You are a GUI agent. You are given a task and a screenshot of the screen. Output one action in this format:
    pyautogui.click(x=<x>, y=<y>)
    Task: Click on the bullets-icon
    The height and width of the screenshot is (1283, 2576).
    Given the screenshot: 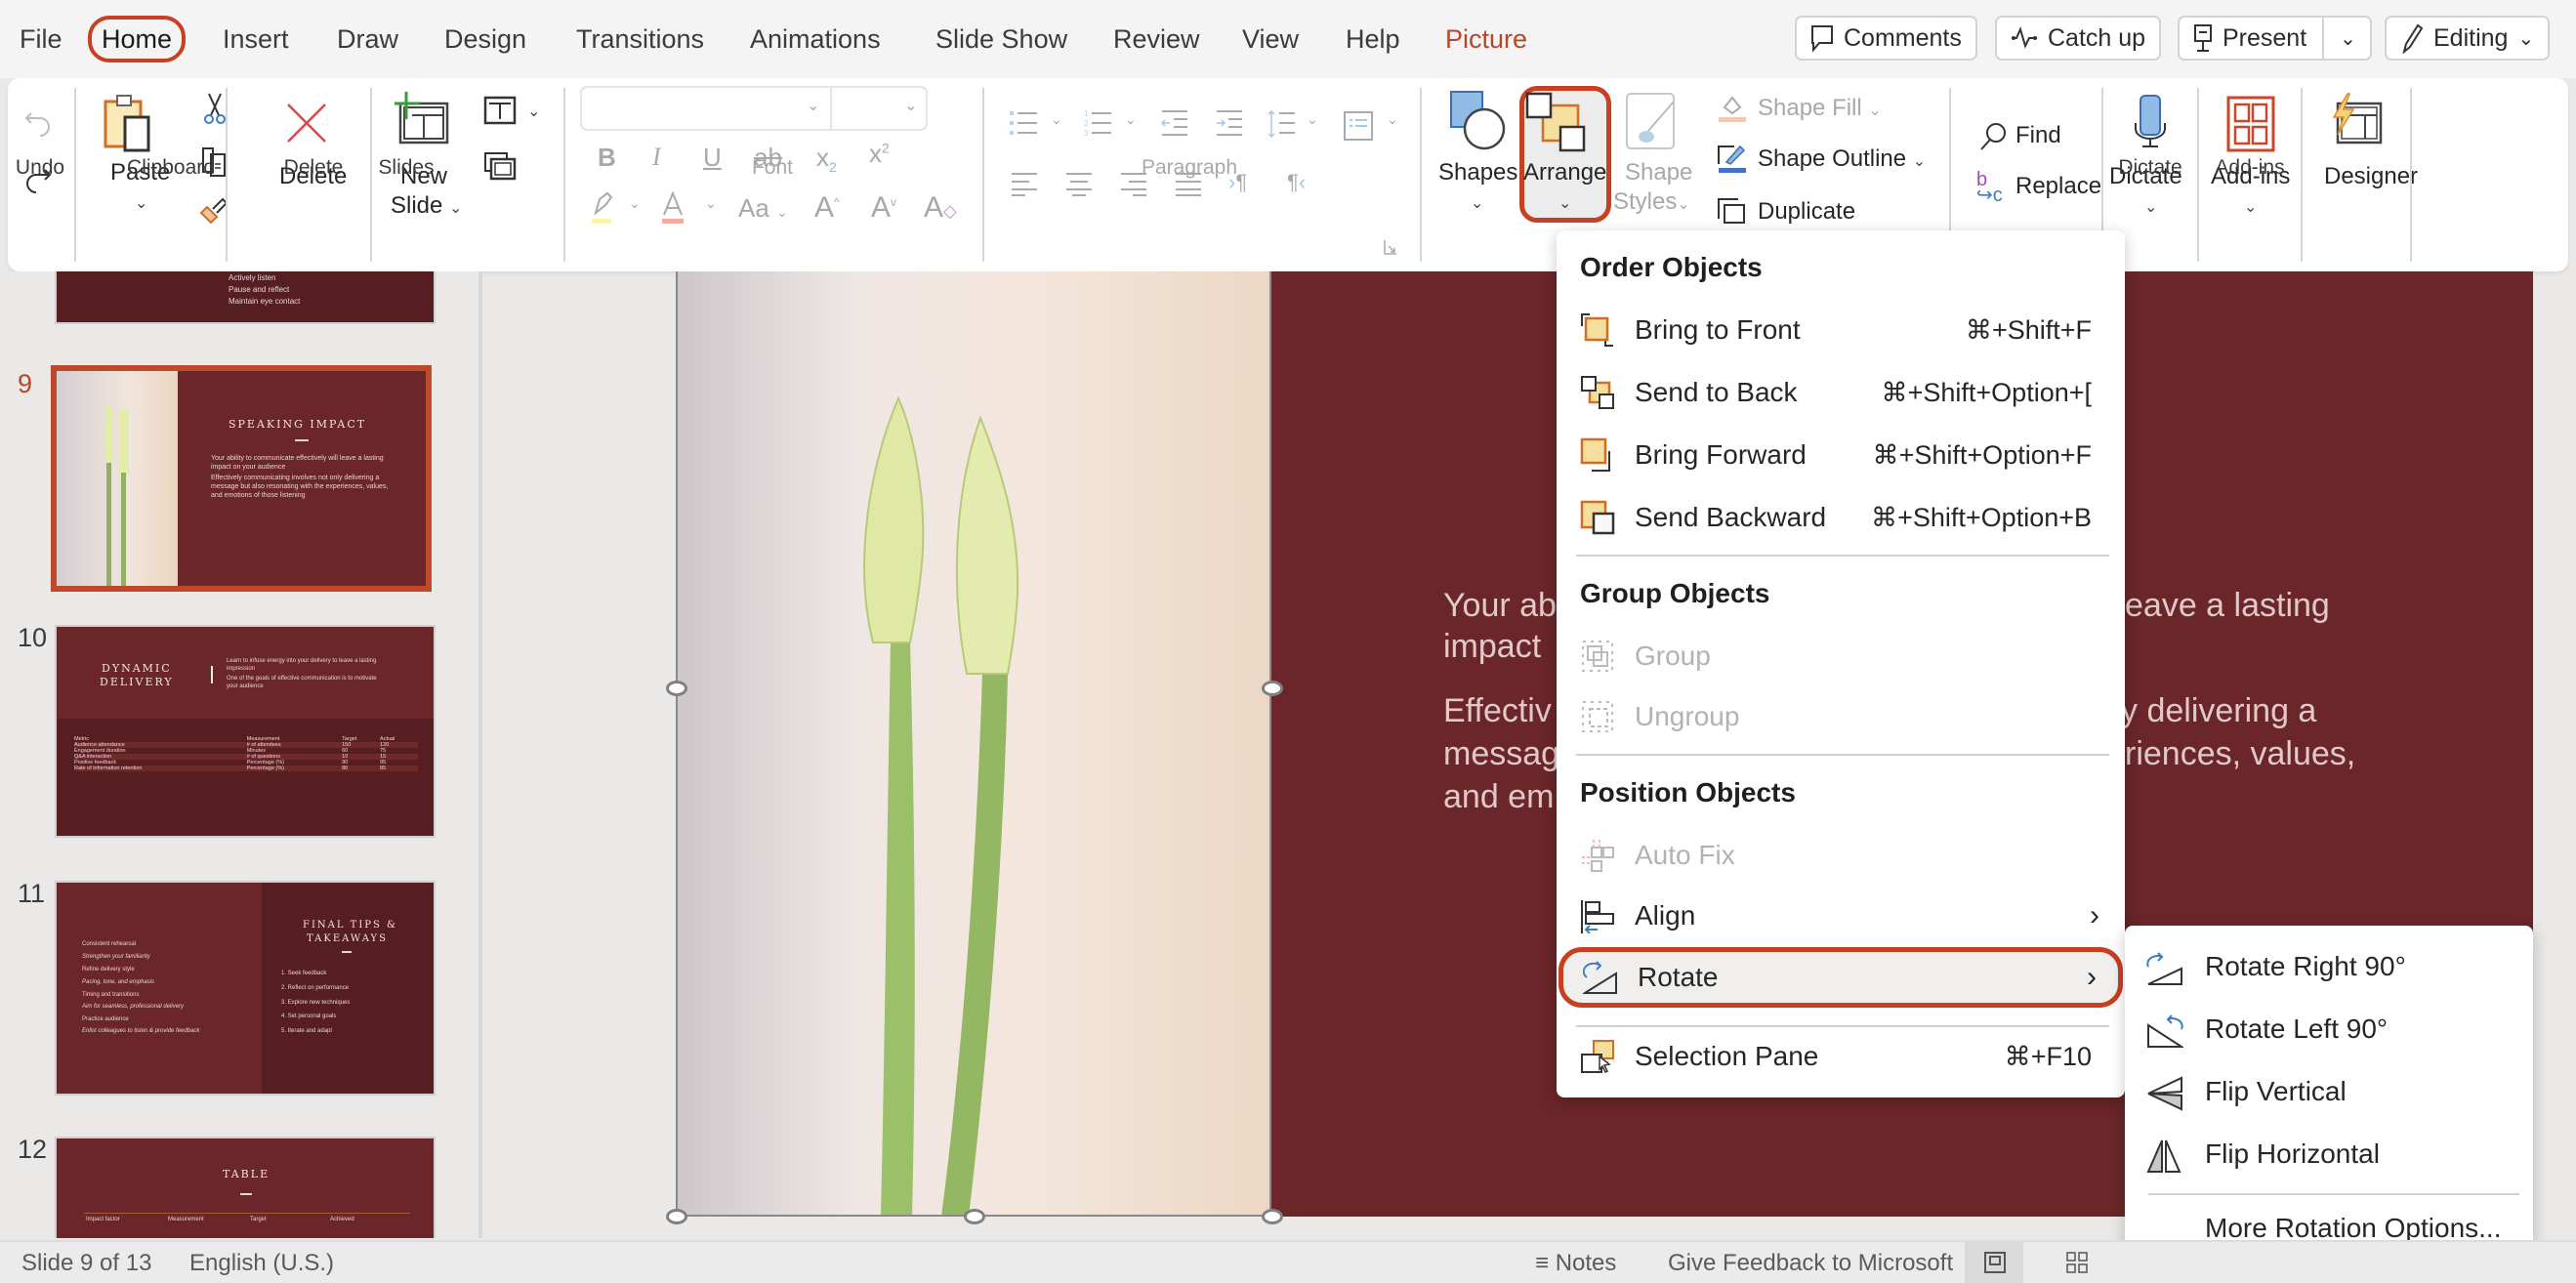 What is the action you would take?
    pyautogui.click(x=1024, y=123)
    